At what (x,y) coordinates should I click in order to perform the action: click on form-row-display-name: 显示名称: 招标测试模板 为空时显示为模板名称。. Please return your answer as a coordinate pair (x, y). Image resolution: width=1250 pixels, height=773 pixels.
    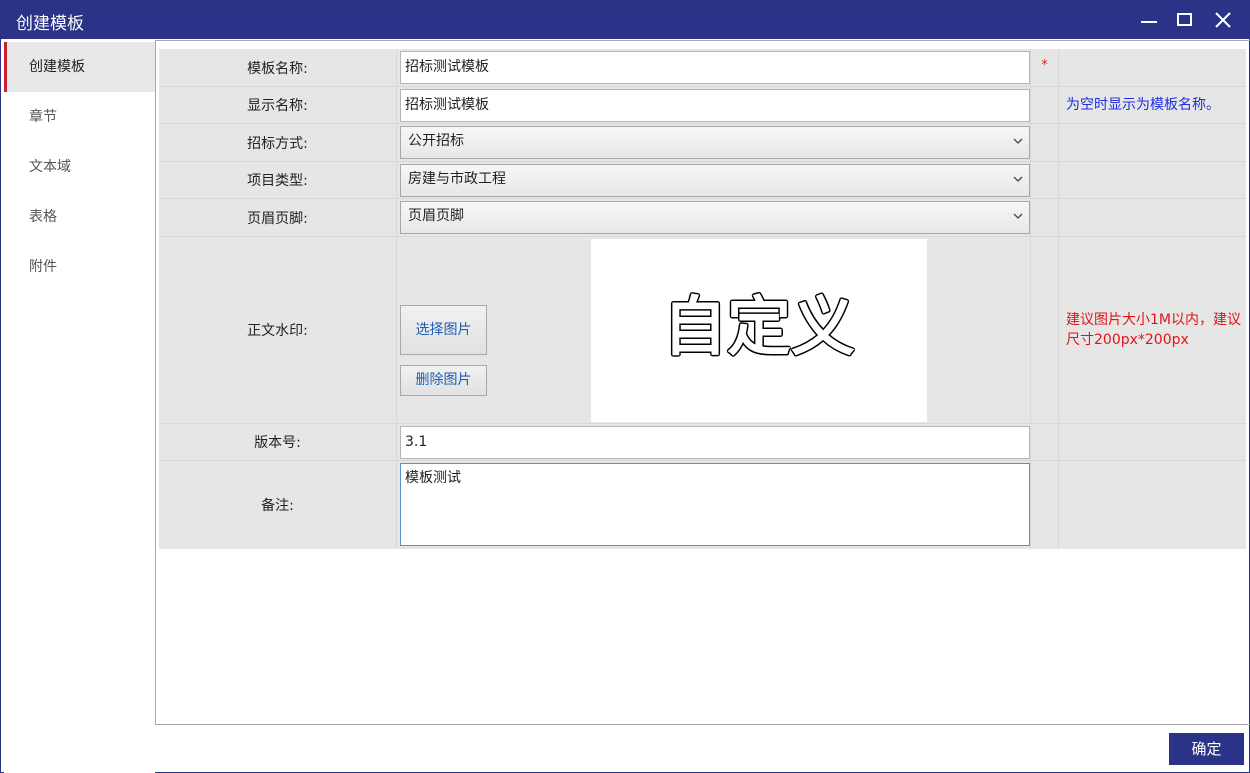
    Looking at the image, I should click on (702, 105).